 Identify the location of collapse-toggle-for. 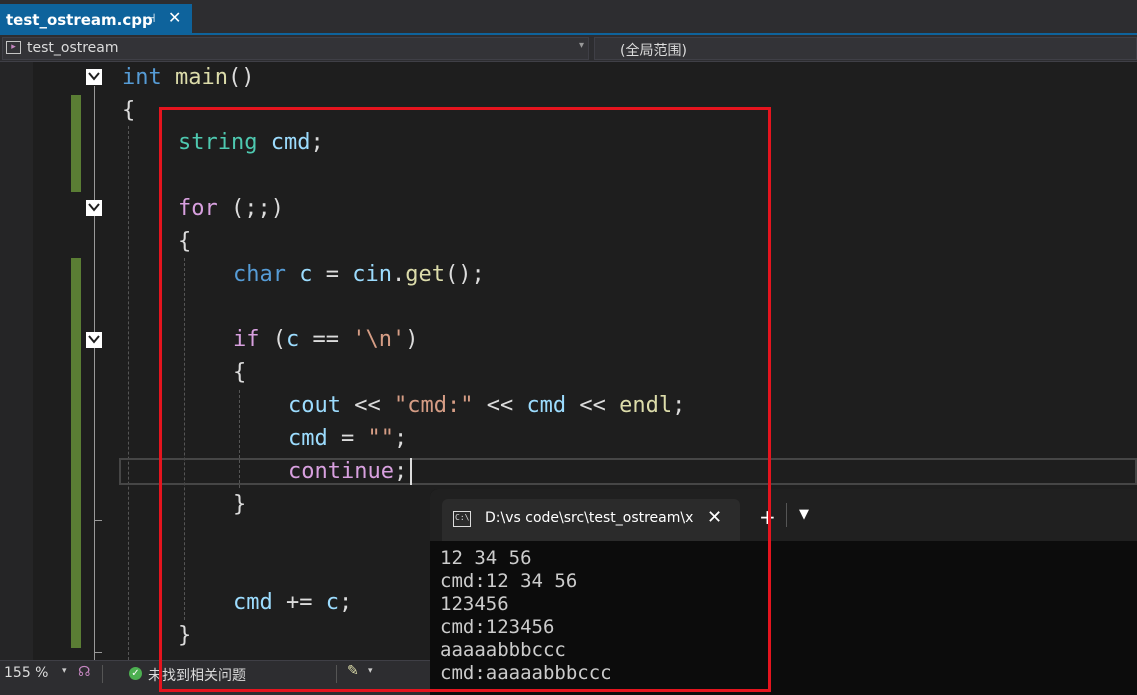
(94, 208).